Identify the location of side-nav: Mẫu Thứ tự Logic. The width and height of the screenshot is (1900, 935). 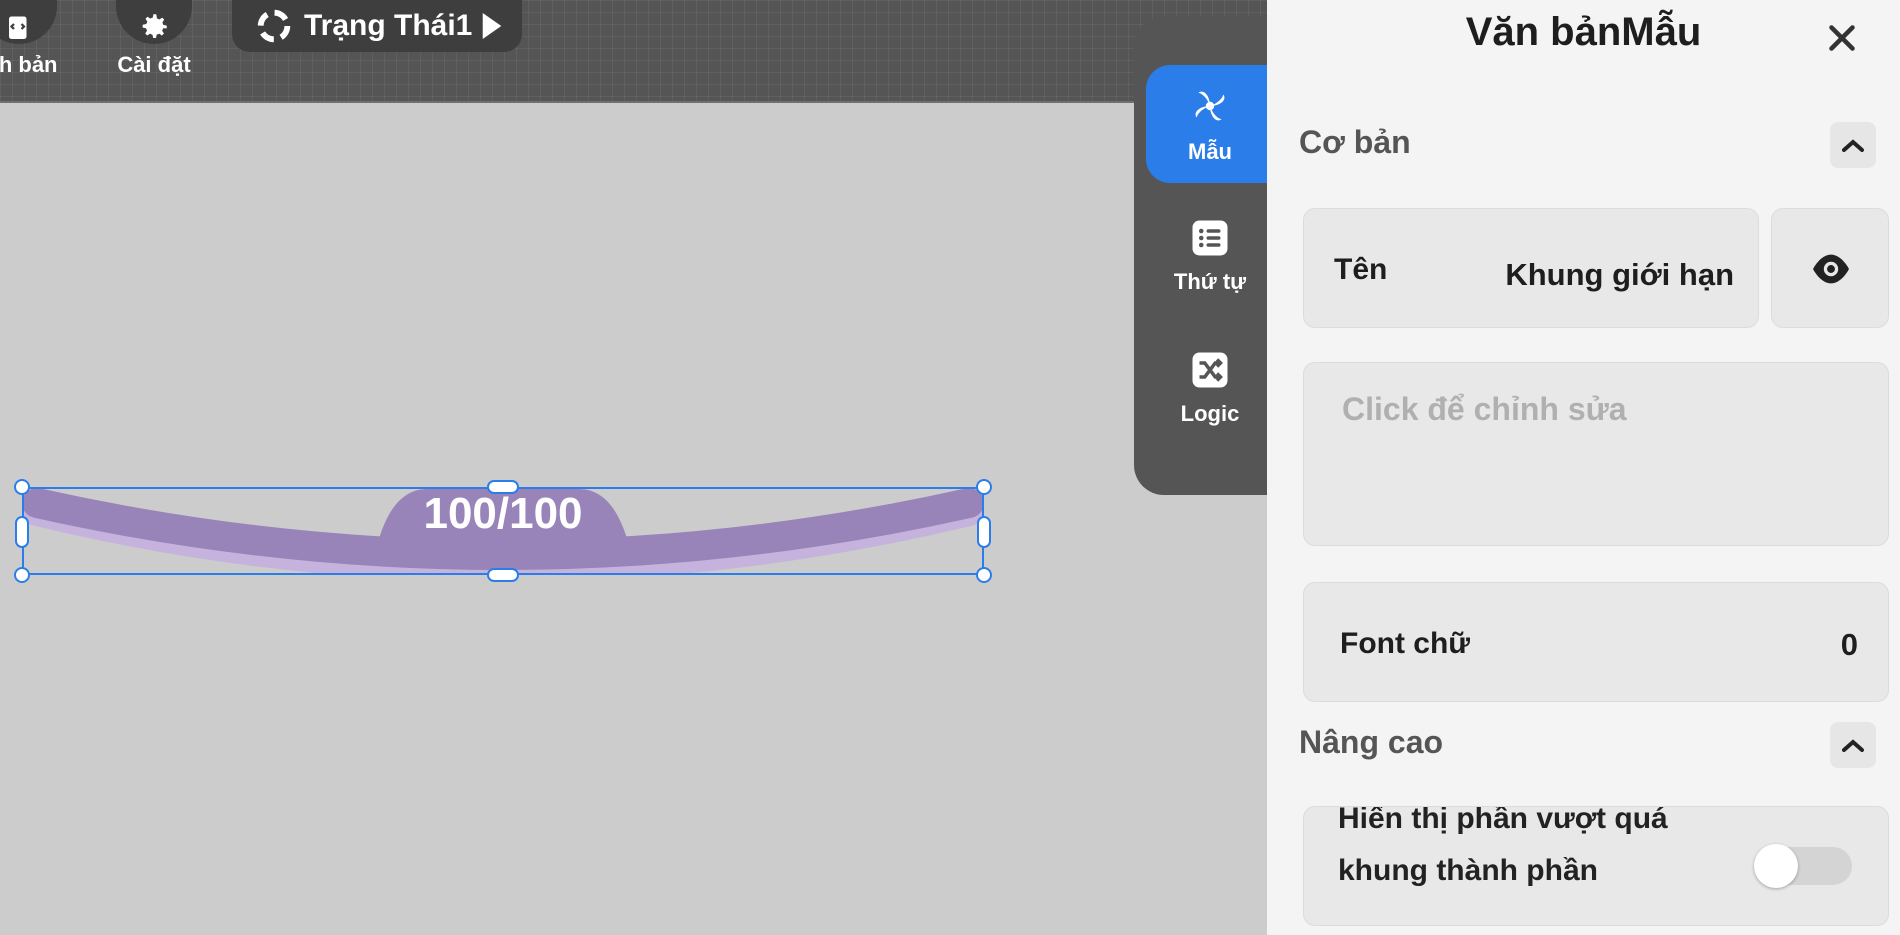
(1204, 256).